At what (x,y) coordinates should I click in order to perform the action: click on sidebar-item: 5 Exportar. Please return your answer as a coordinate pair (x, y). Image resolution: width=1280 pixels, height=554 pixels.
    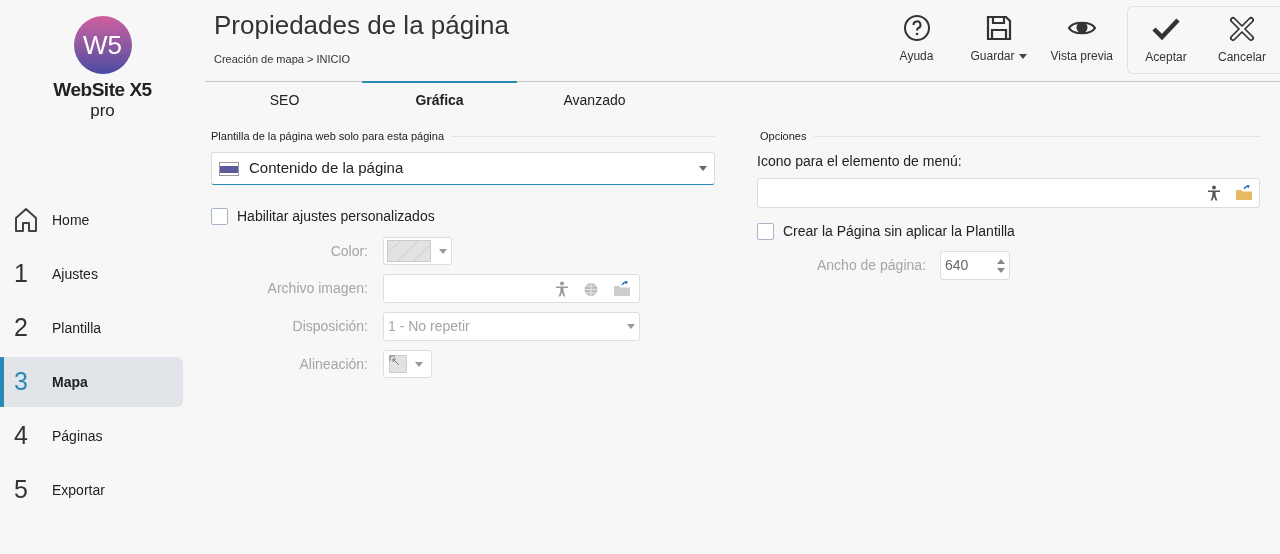
    Looking at the image, I should click on (91, 490).